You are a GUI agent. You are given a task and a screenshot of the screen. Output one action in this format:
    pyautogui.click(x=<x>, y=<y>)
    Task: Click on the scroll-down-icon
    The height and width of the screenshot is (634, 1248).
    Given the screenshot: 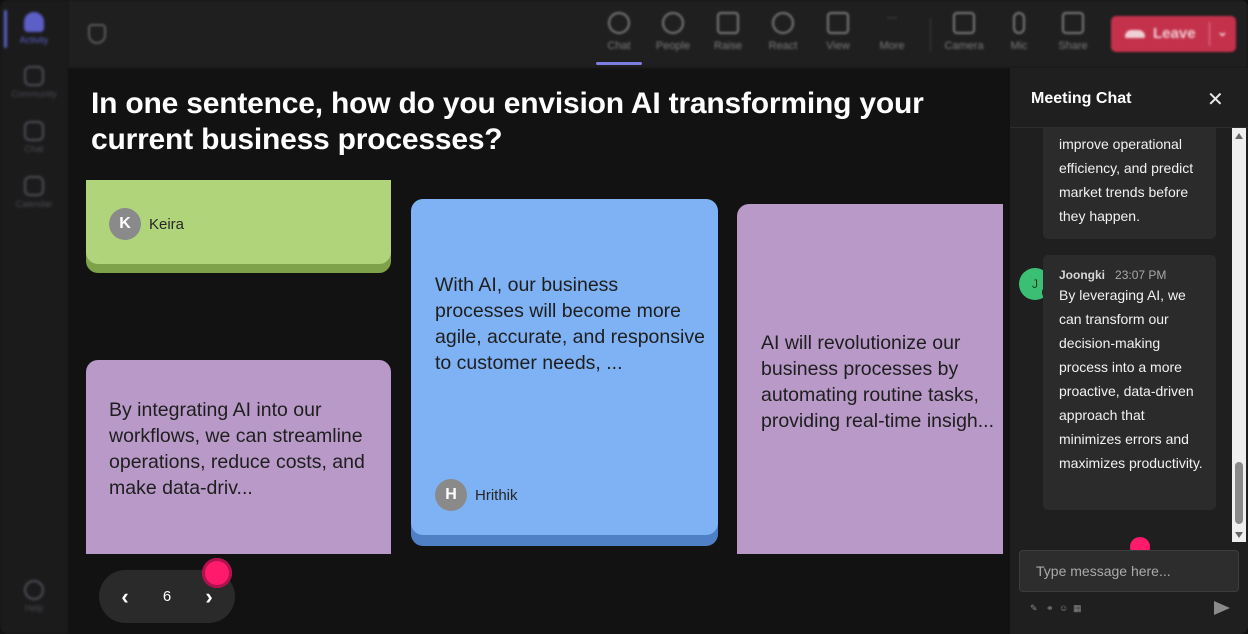 What is the action you would take?
    pyautogui.click(x=1239, y=535)
    